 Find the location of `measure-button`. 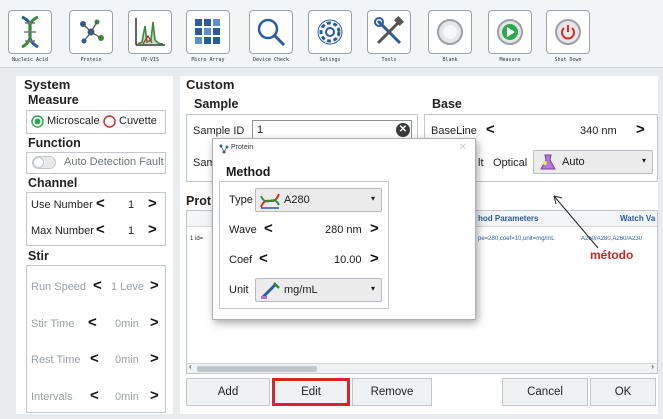

measure-button is located at coordinates (510, 32).